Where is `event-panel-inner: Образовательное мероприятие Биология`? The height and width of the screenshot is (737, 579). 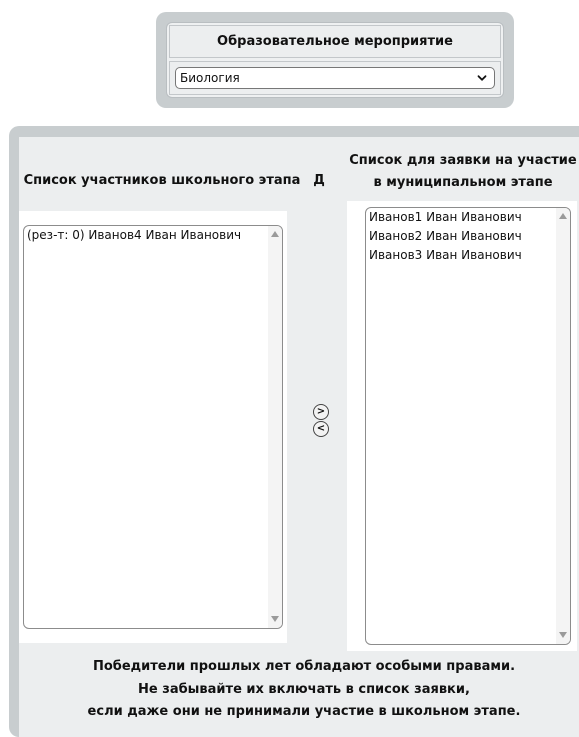 event-panel-inner: Образовательное мероприятие Биология is located at coordinates (335, 60).